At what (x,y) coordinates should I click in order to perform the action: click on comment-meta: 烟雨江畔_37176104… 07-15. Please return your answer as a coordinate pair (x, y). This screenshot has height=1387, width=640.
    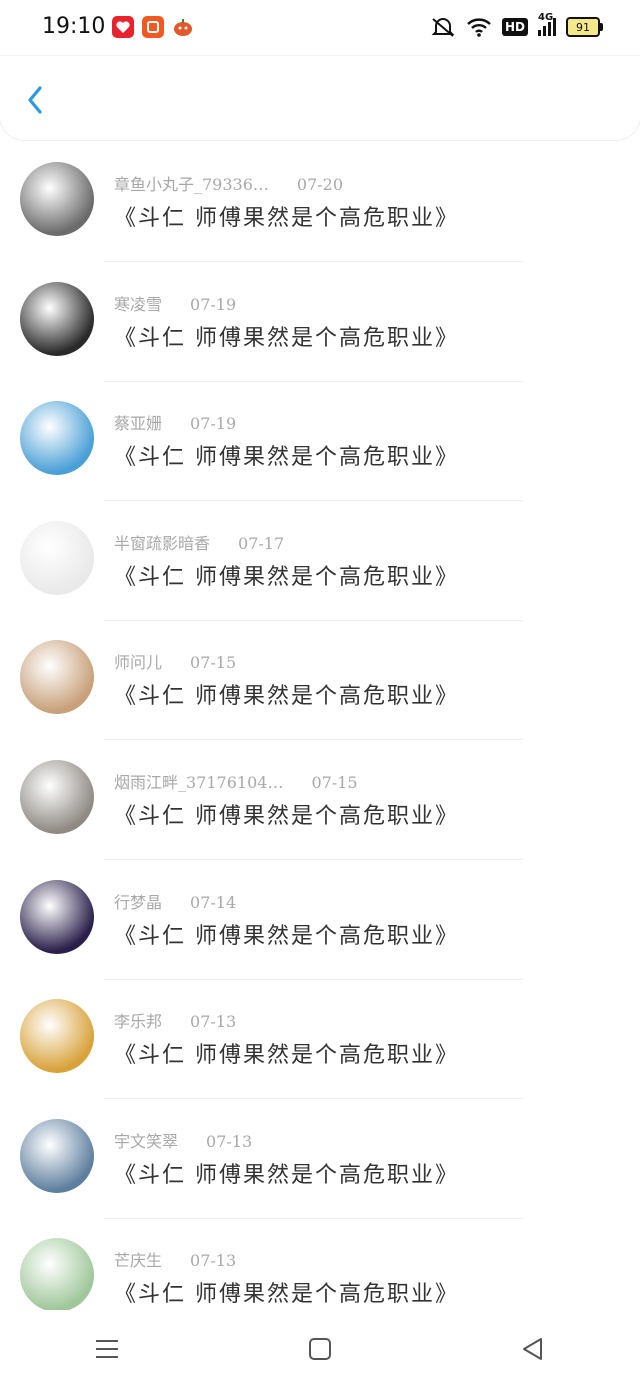
    Looking at the image, I should click on (236, 781).